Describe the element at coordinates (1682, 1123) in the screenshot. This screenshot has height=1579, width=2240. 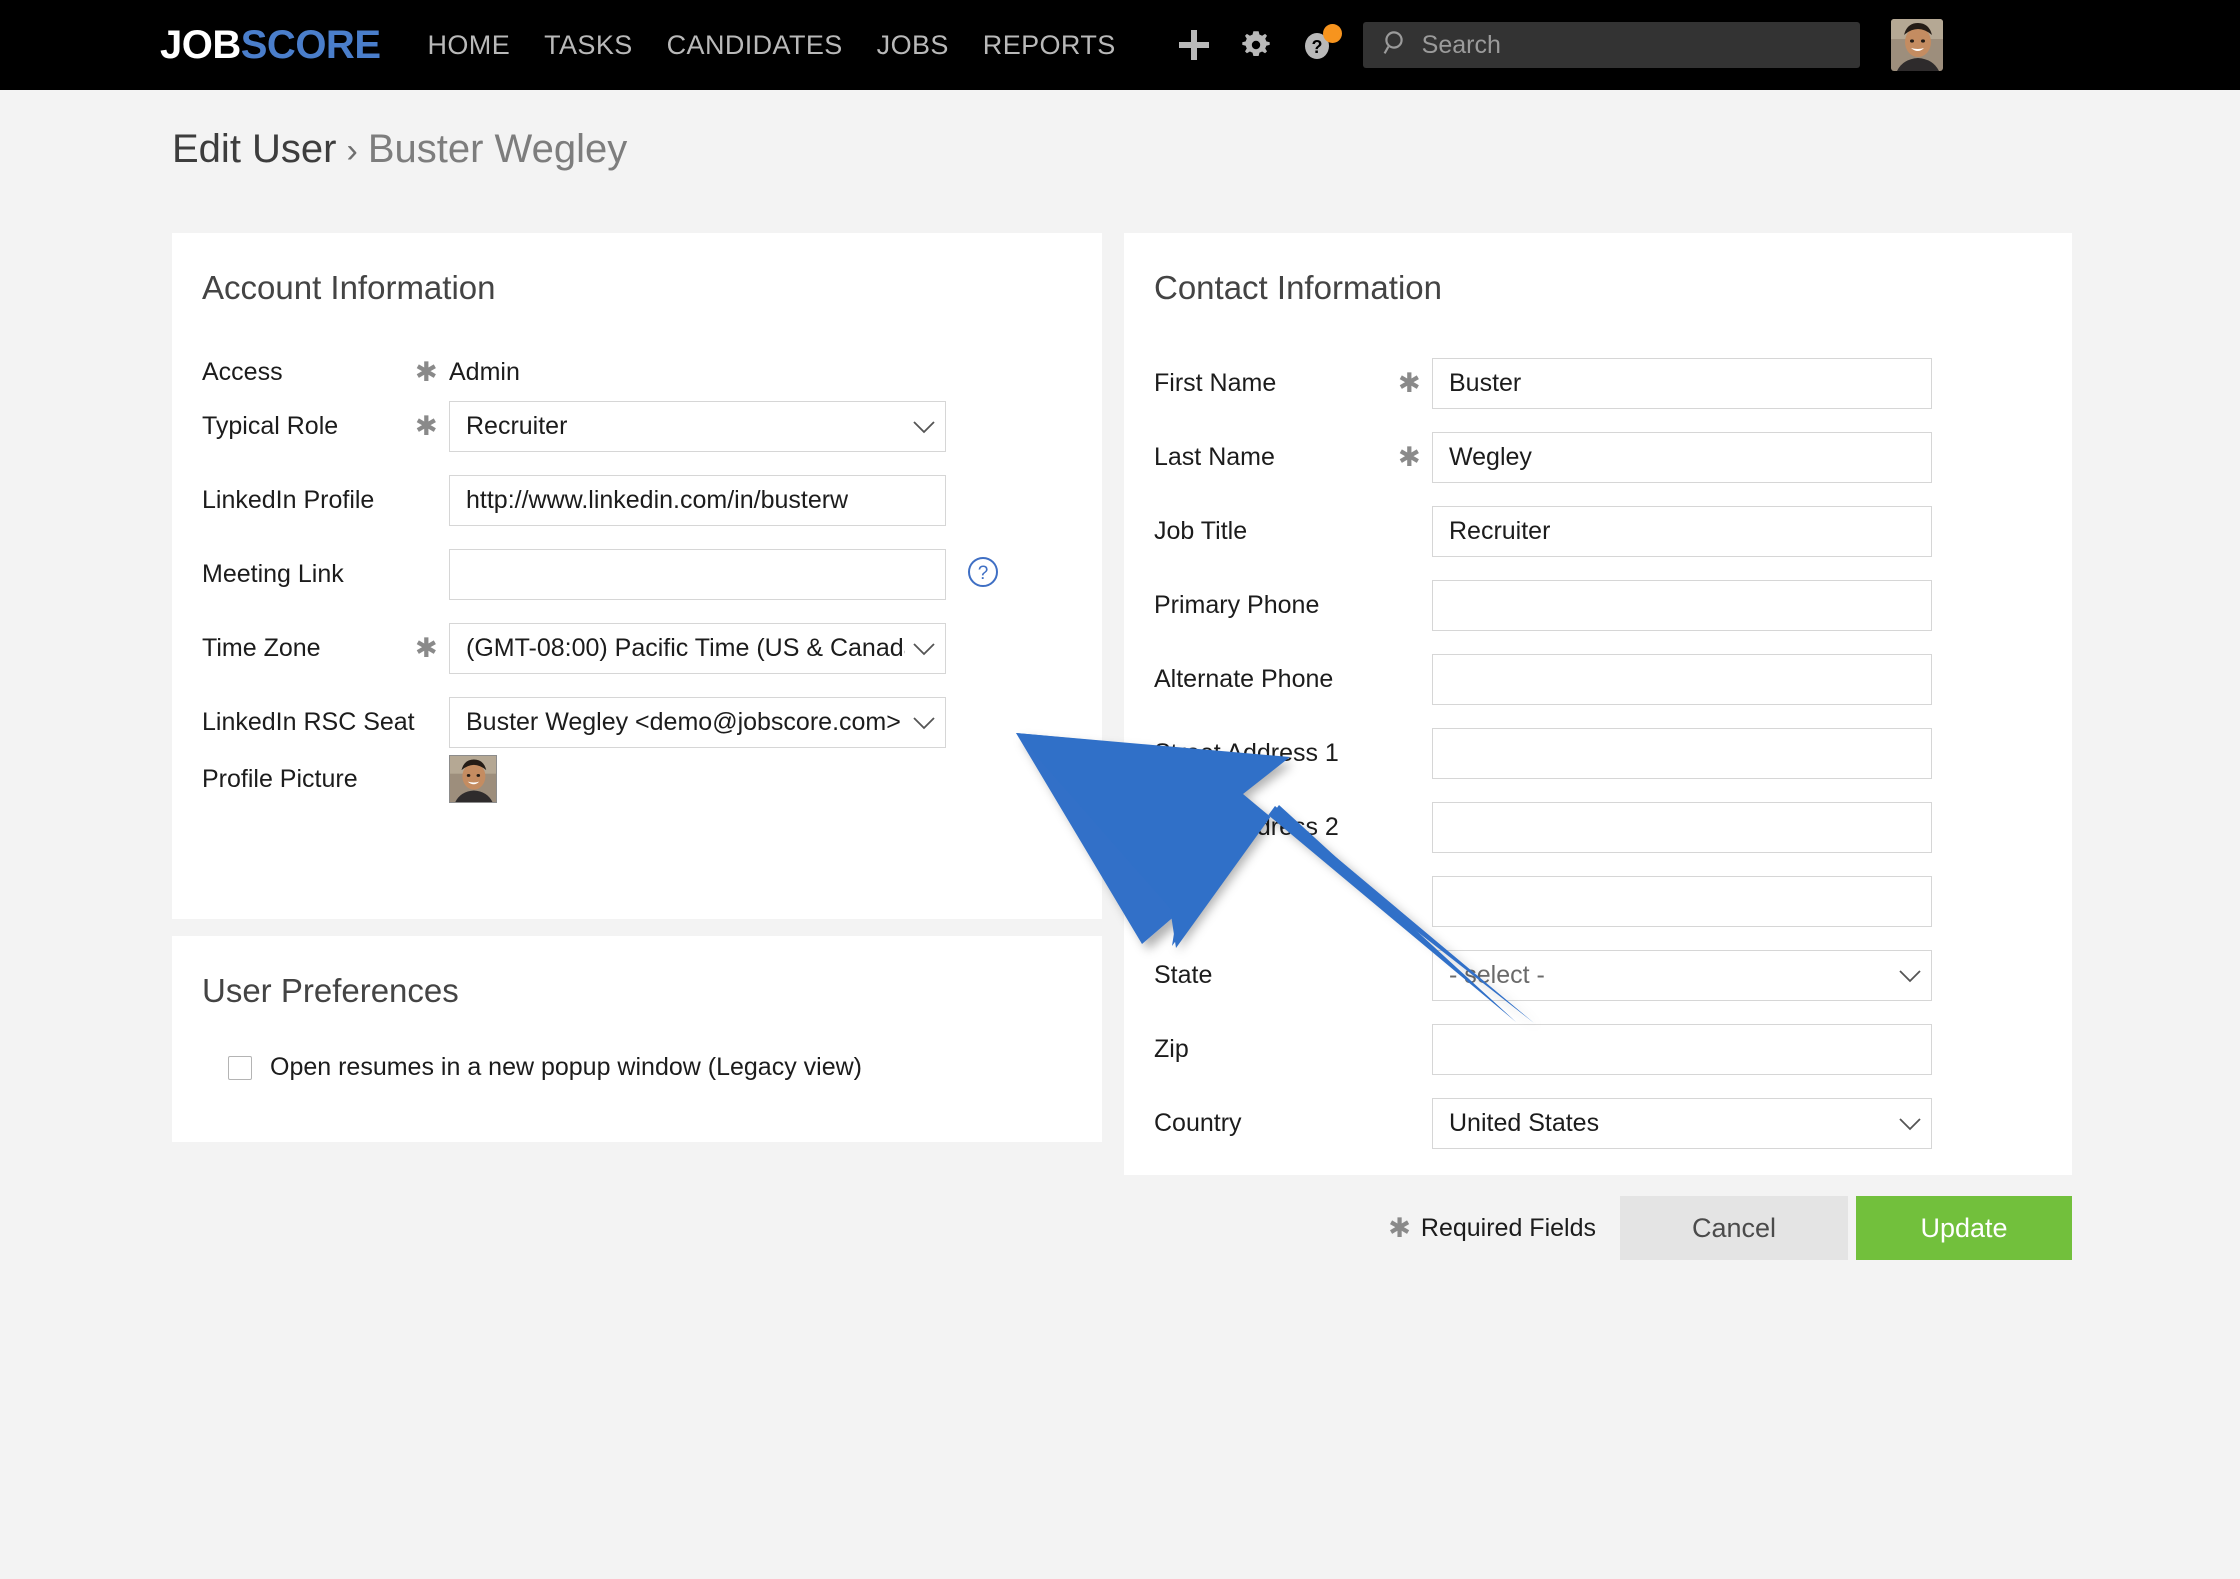
I see `country-select: United States` at that location.